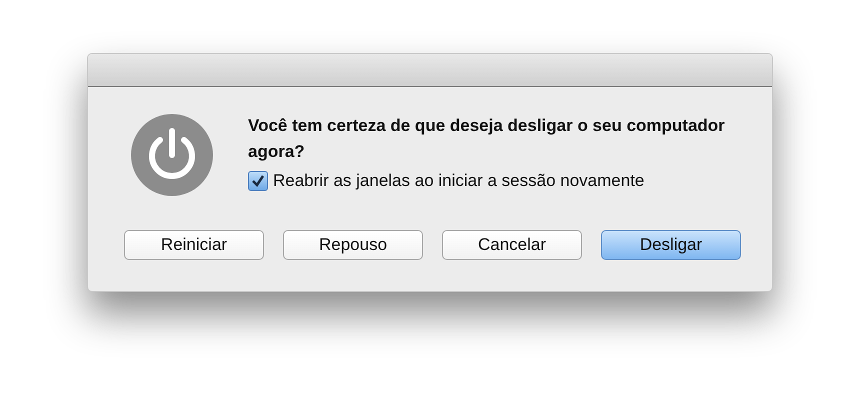  What do you see at coordinates (512, 245) in the screenshot?
I see `dialog-button: Cancelar` at bounding box center [512, 245].